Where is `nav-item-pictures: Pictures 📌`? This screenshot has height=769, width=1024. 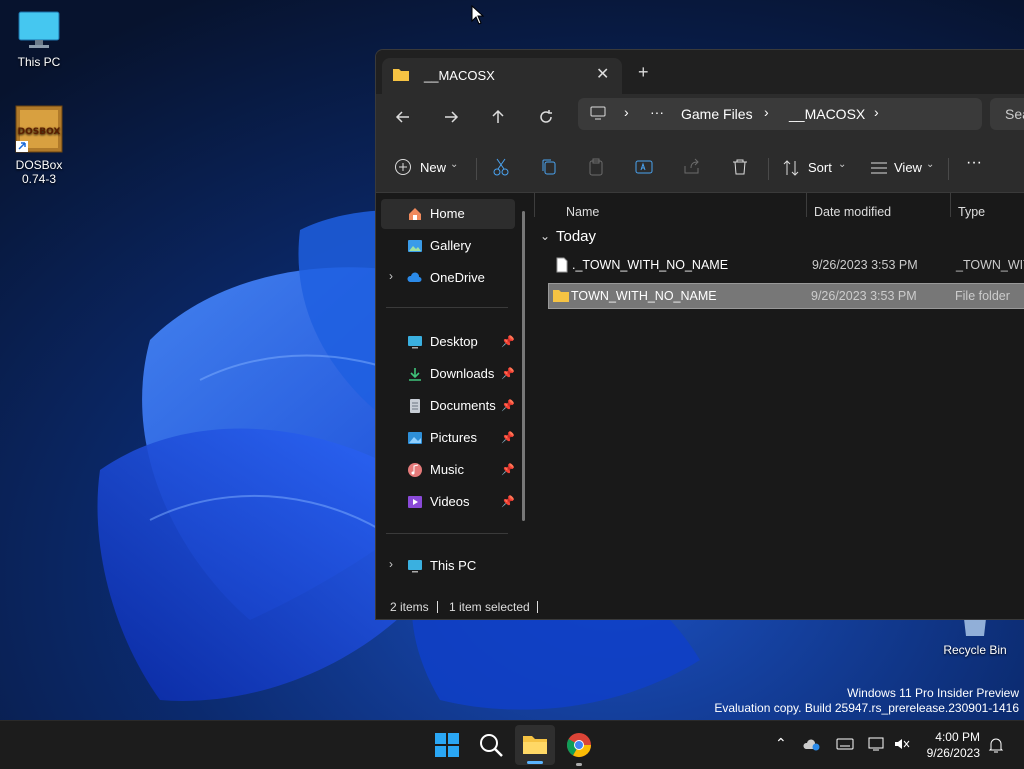
nav-item-pictures: Pictures 📌 is located at coordinates (448, 438).